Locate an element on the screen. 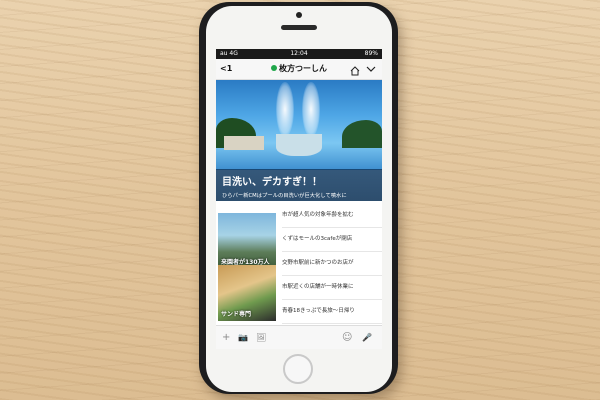 The image size is (600, 400). eyewash-fountain is located at coordinates (299, 145).